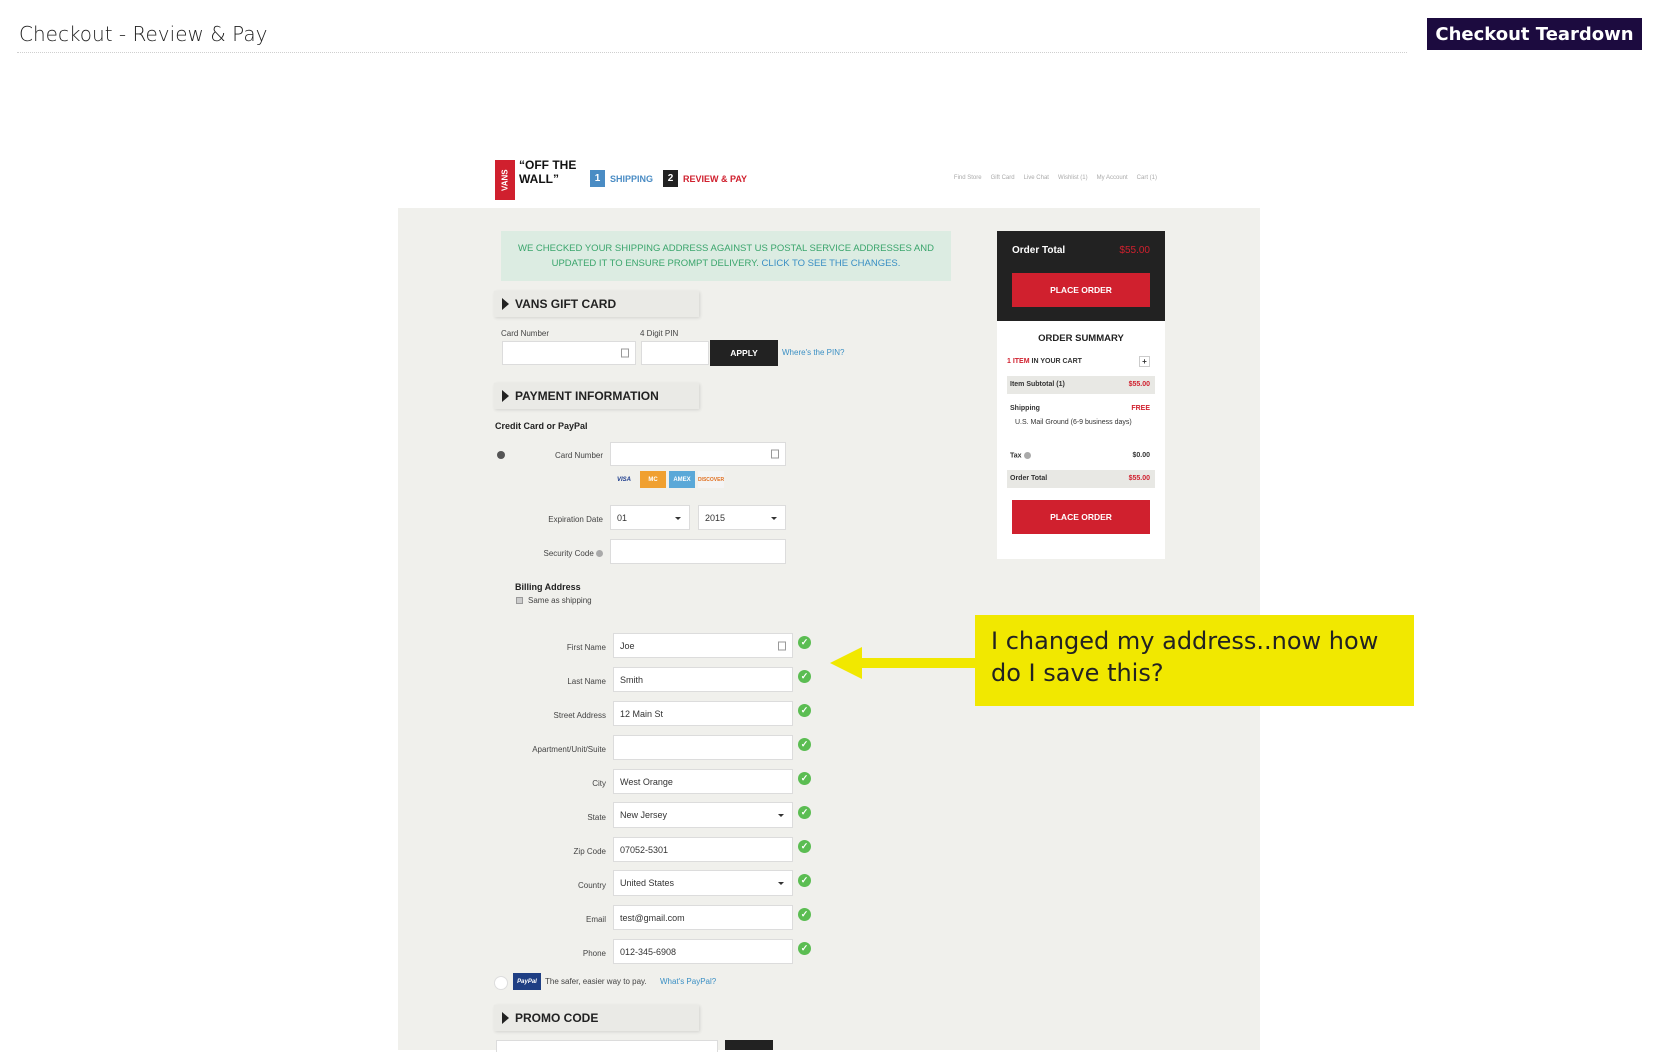  Describe the element at coordinates (1081, 290) in the screenshot. I see `place-order-button: PLACE ORDER` at that location.